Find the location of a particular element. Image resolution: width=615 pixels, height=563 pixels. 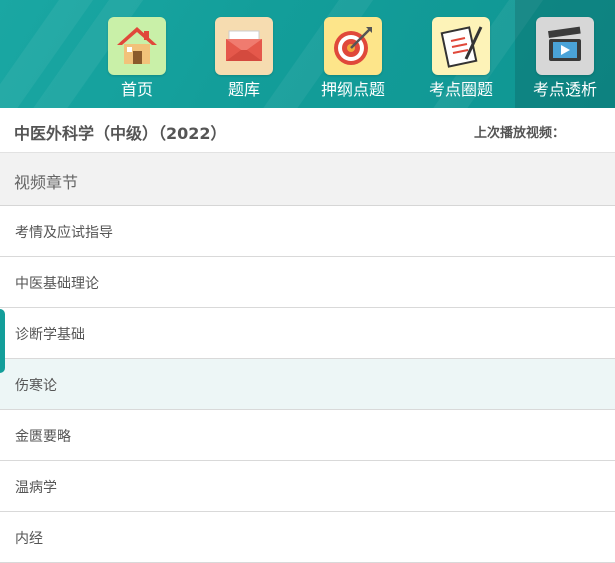

nav-item-exam-analysis: 考点透析 is located at coordinates (565, 54).